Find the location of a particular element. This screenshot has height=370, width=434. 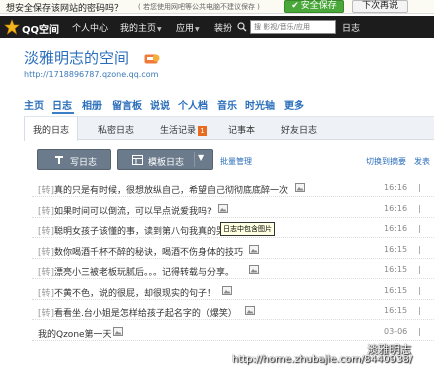

nav-apps-label: 应用 is located at coordinates (185, 29).